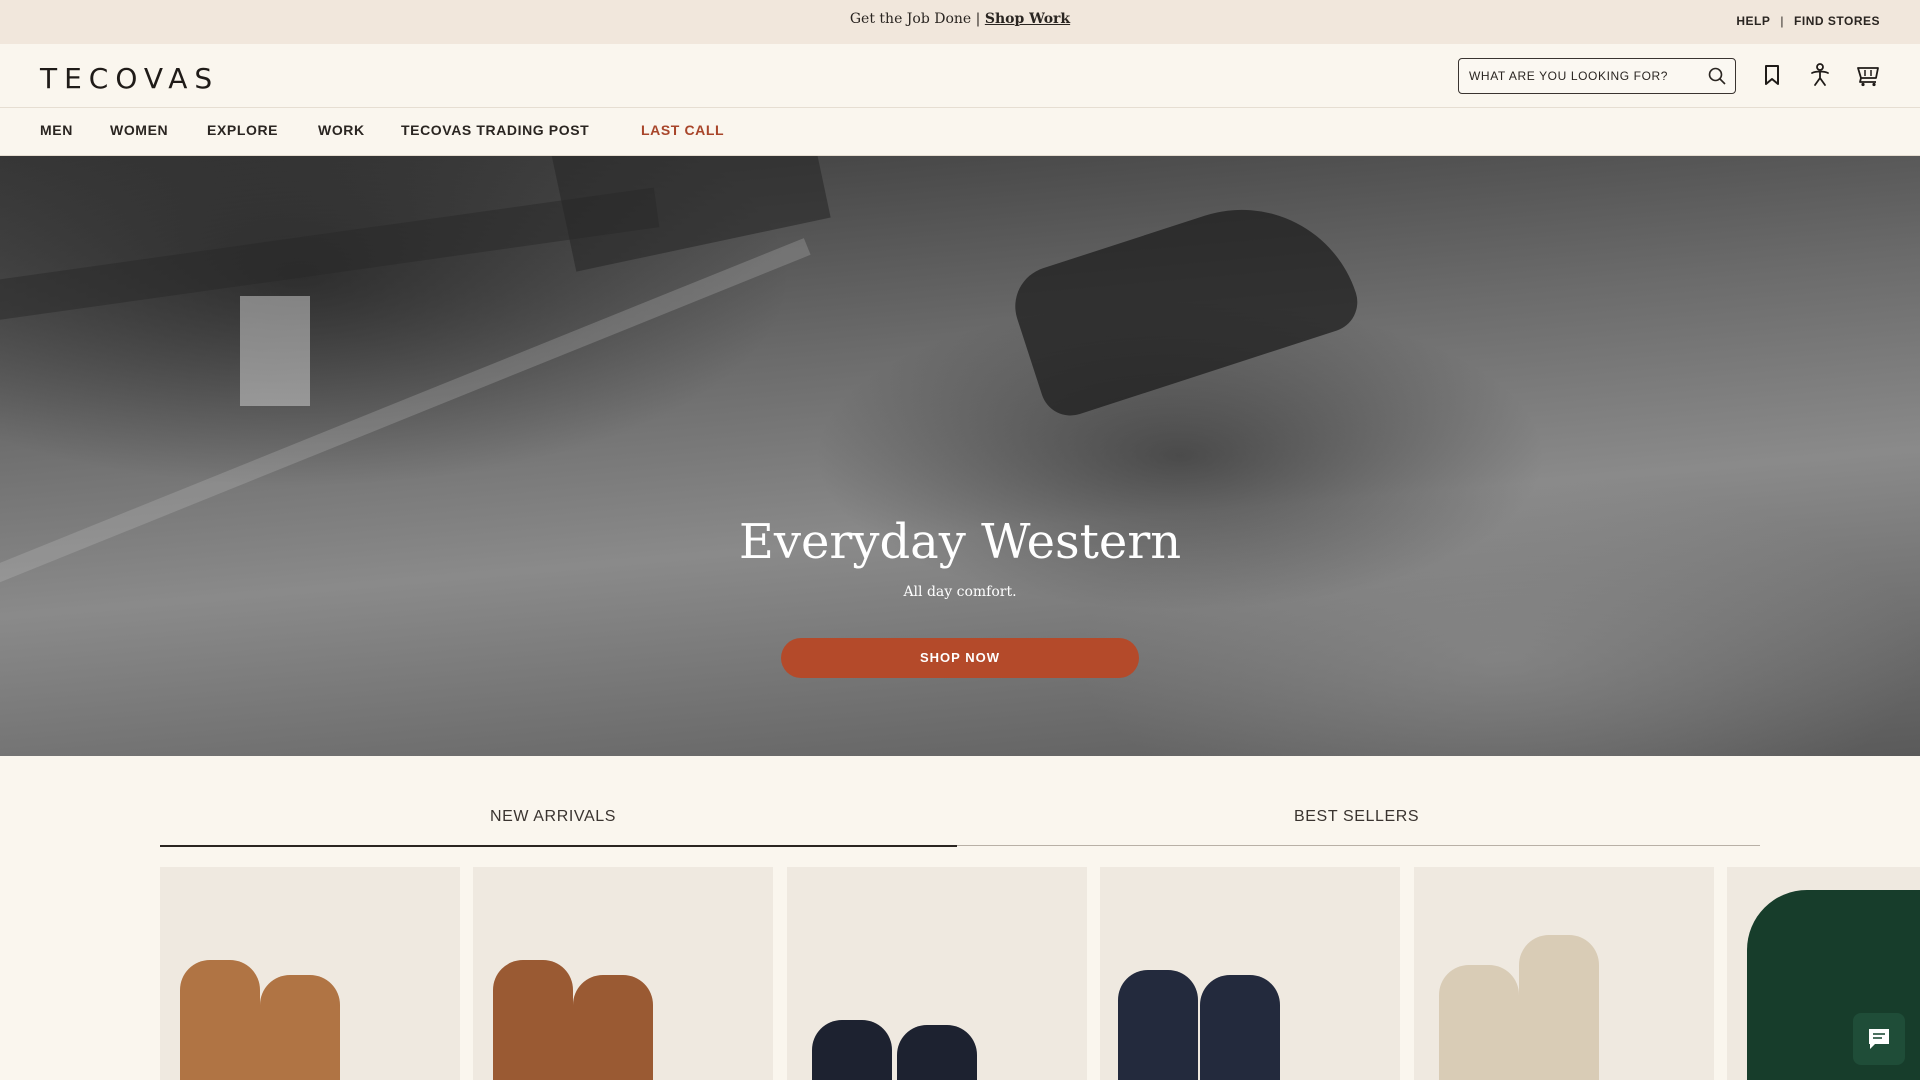 The width and height of the screenshot is (1920, 1080). I want to click on help-link: HELP, so click(1753, 21).